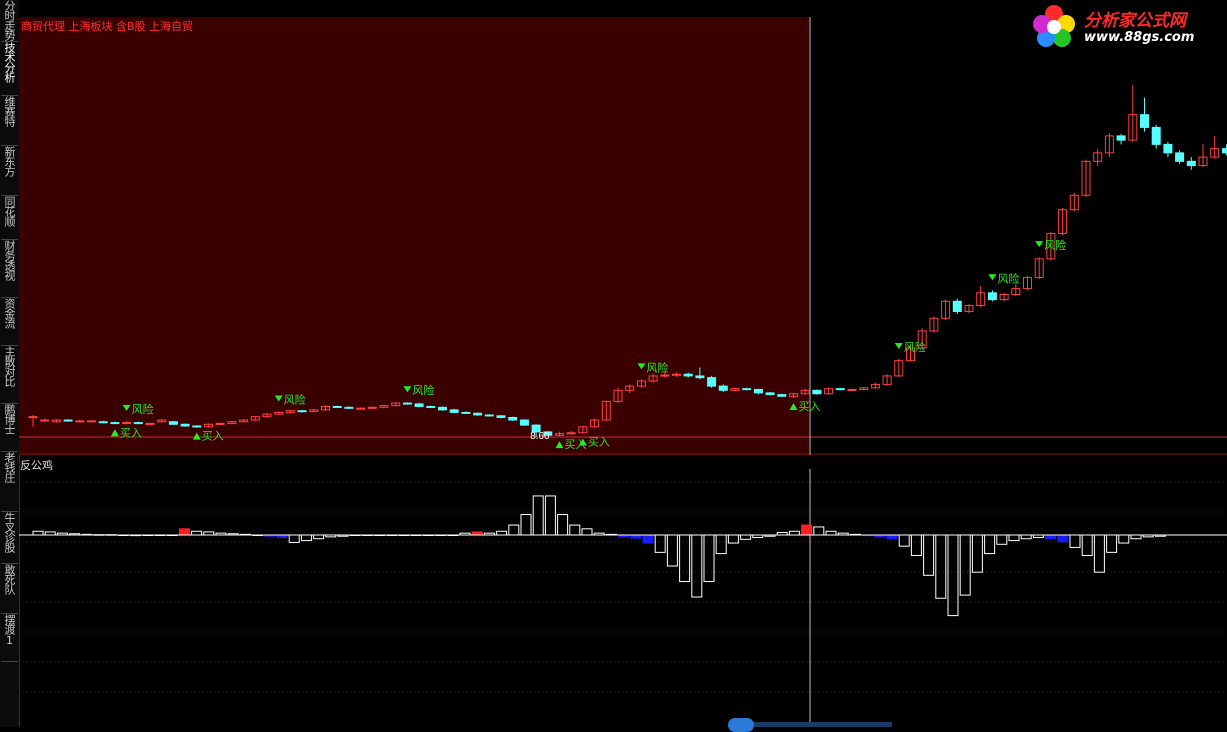  What do you see at coordinates (9, 482) in the screenshot?
I see `sidebar-tab-9: 老钱庄` at bounding box center [9, 482].